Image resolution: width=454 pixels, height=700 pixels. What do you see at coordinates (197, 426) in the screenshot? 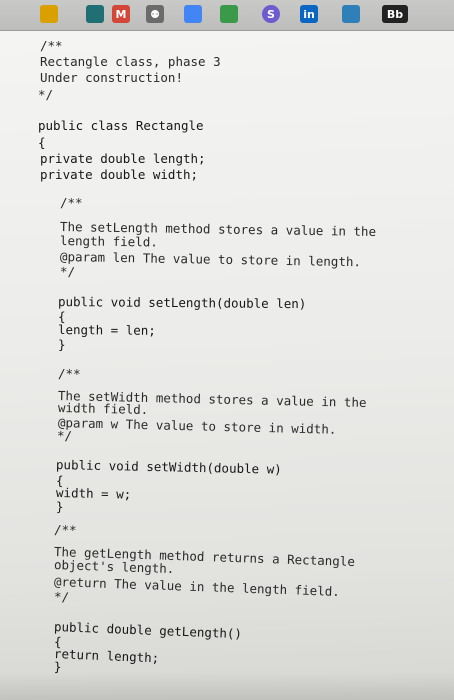
I see `code-line: @param w The value to store in width.` at bounding box center [197, 426].